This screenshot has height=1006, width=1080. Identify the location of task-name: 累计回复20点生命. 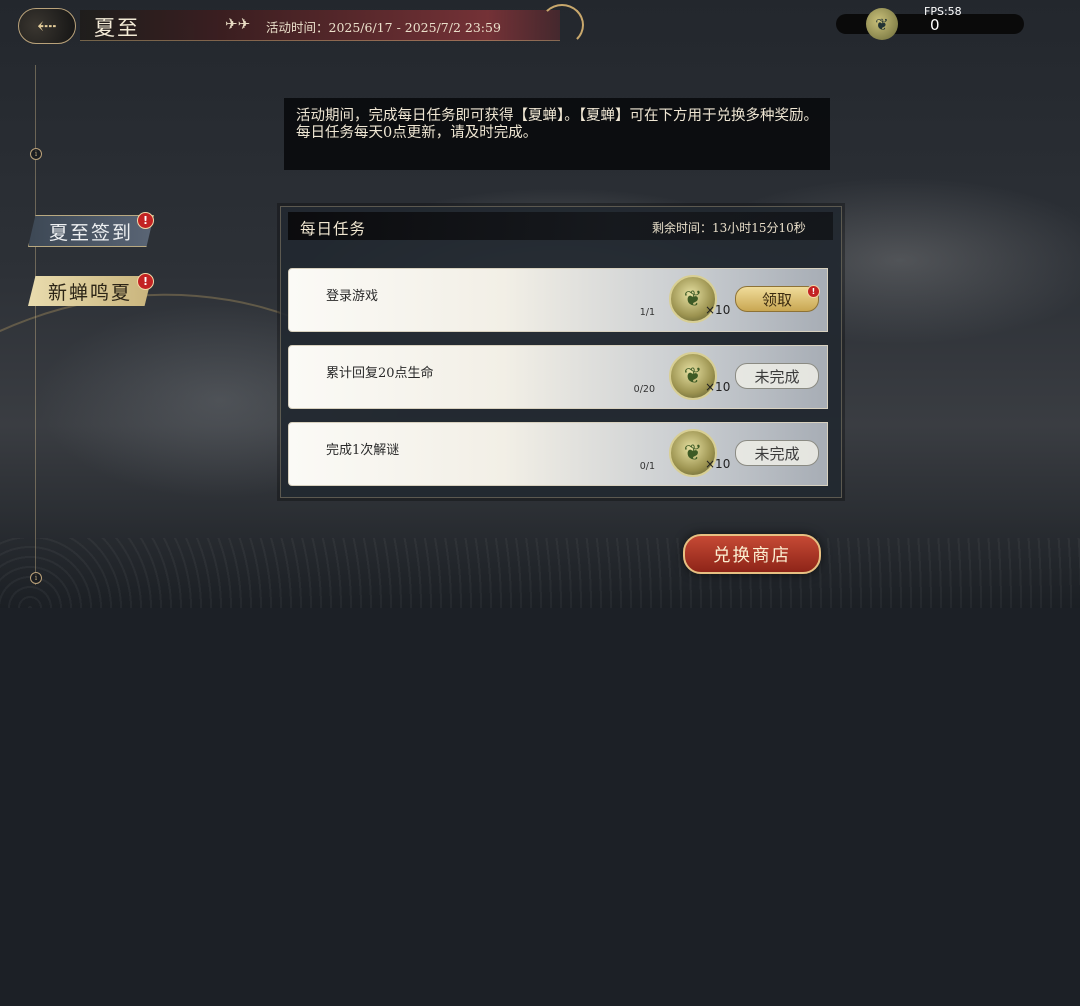
(380, 373).